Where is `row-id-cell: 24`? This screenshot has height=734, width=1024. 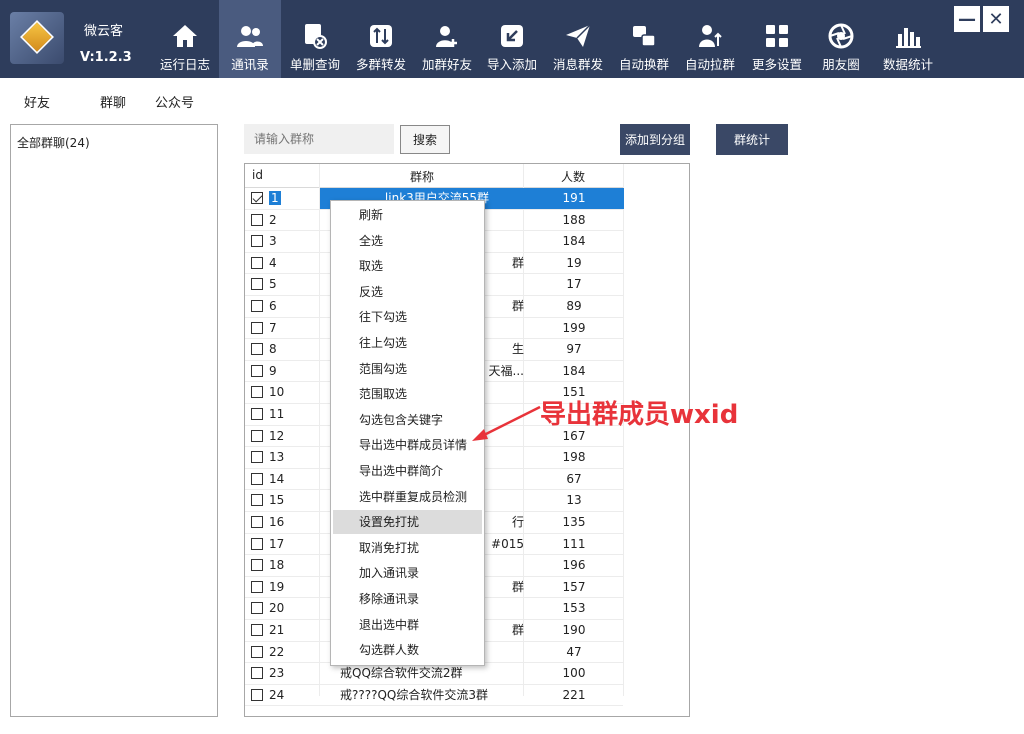 row-id-cell: 24 is located at coordinates (267, 695).